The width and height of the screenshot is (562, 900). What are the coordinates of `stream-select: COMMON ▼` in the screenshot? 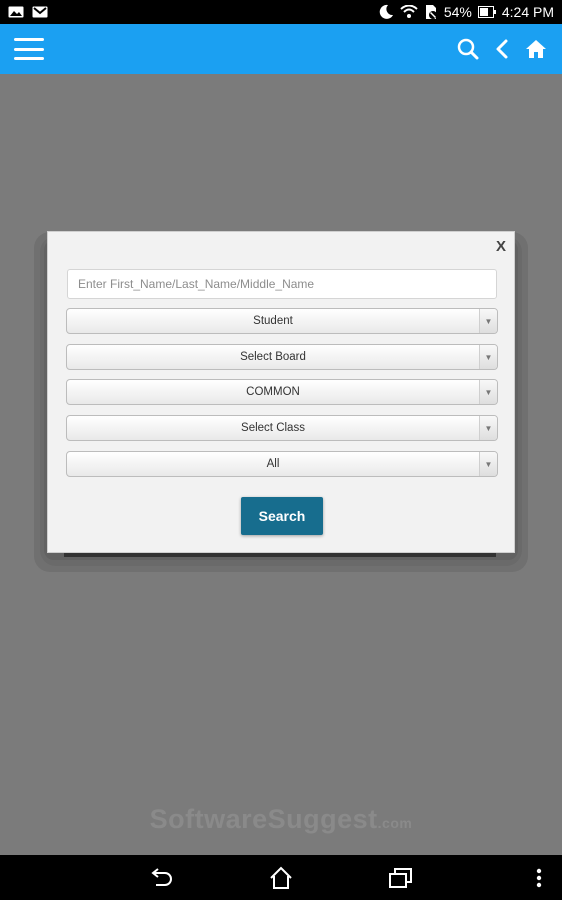 It's located at (282, 392).